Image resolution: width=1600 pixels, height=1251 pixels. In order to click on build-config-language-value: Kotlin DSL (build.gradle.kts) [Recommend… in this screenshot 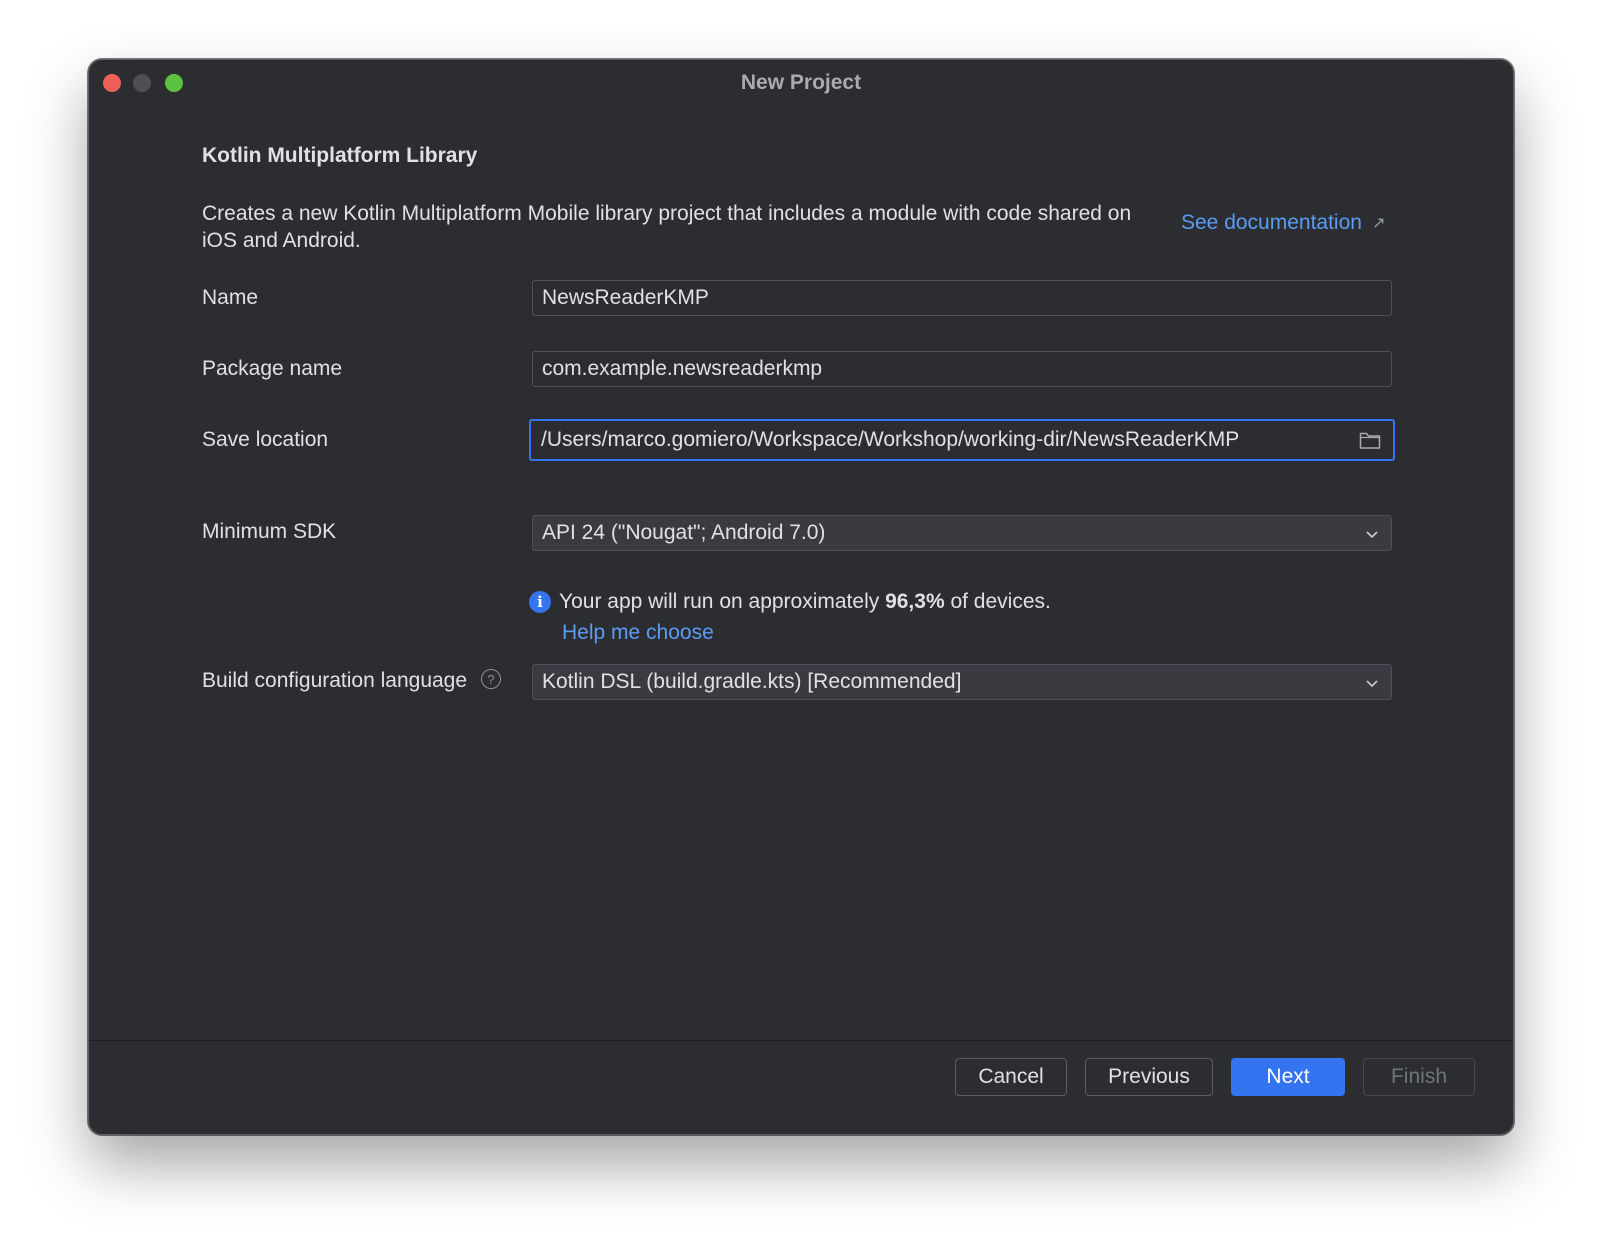, I will do `click(752, 681)`.